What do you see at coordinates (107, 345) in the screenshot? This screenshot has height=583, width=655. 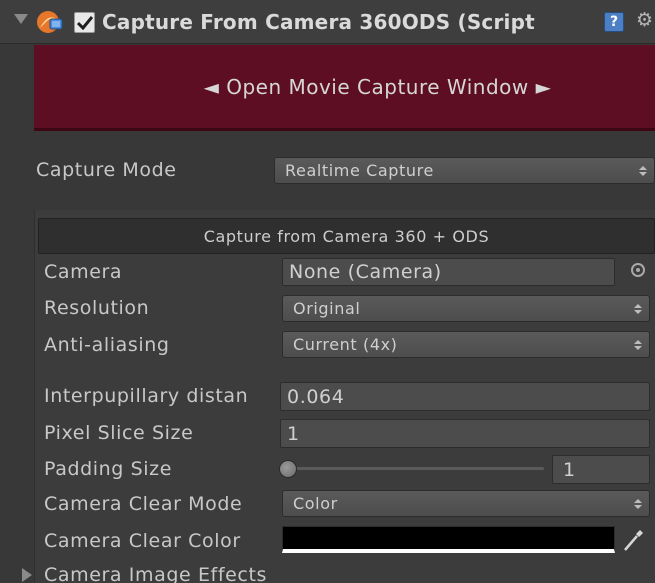 I see `anti-aliasing-label: Anti-aliasing` at bounding box center [107, 345].